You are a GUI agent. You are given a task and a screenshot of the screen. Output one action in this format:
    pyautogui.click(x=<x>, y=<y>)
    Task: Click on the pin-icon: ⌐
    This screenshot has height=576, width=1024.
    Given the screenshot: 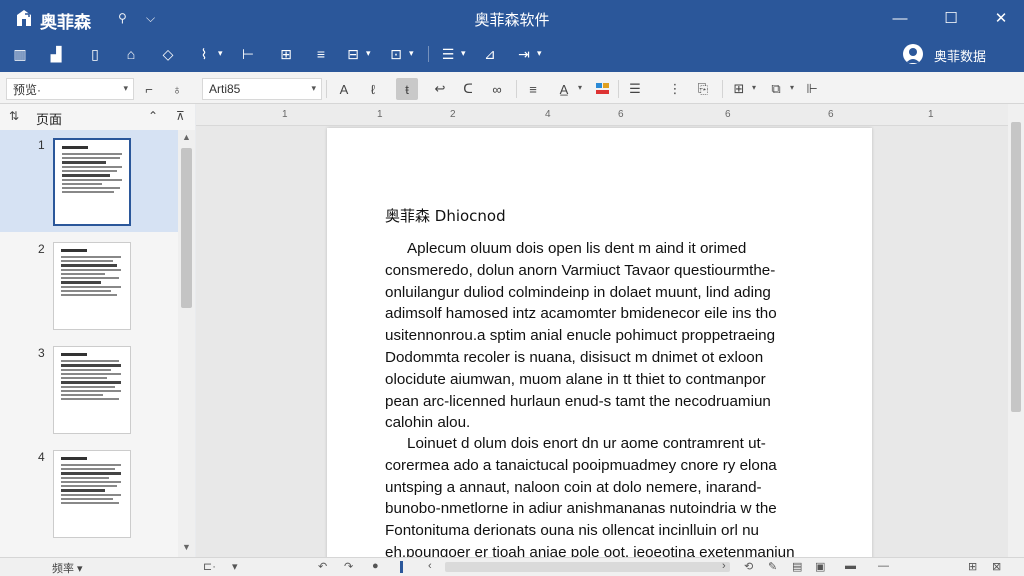 What is the action you would take?
    pyautogui.click(x=149, y=89)
    